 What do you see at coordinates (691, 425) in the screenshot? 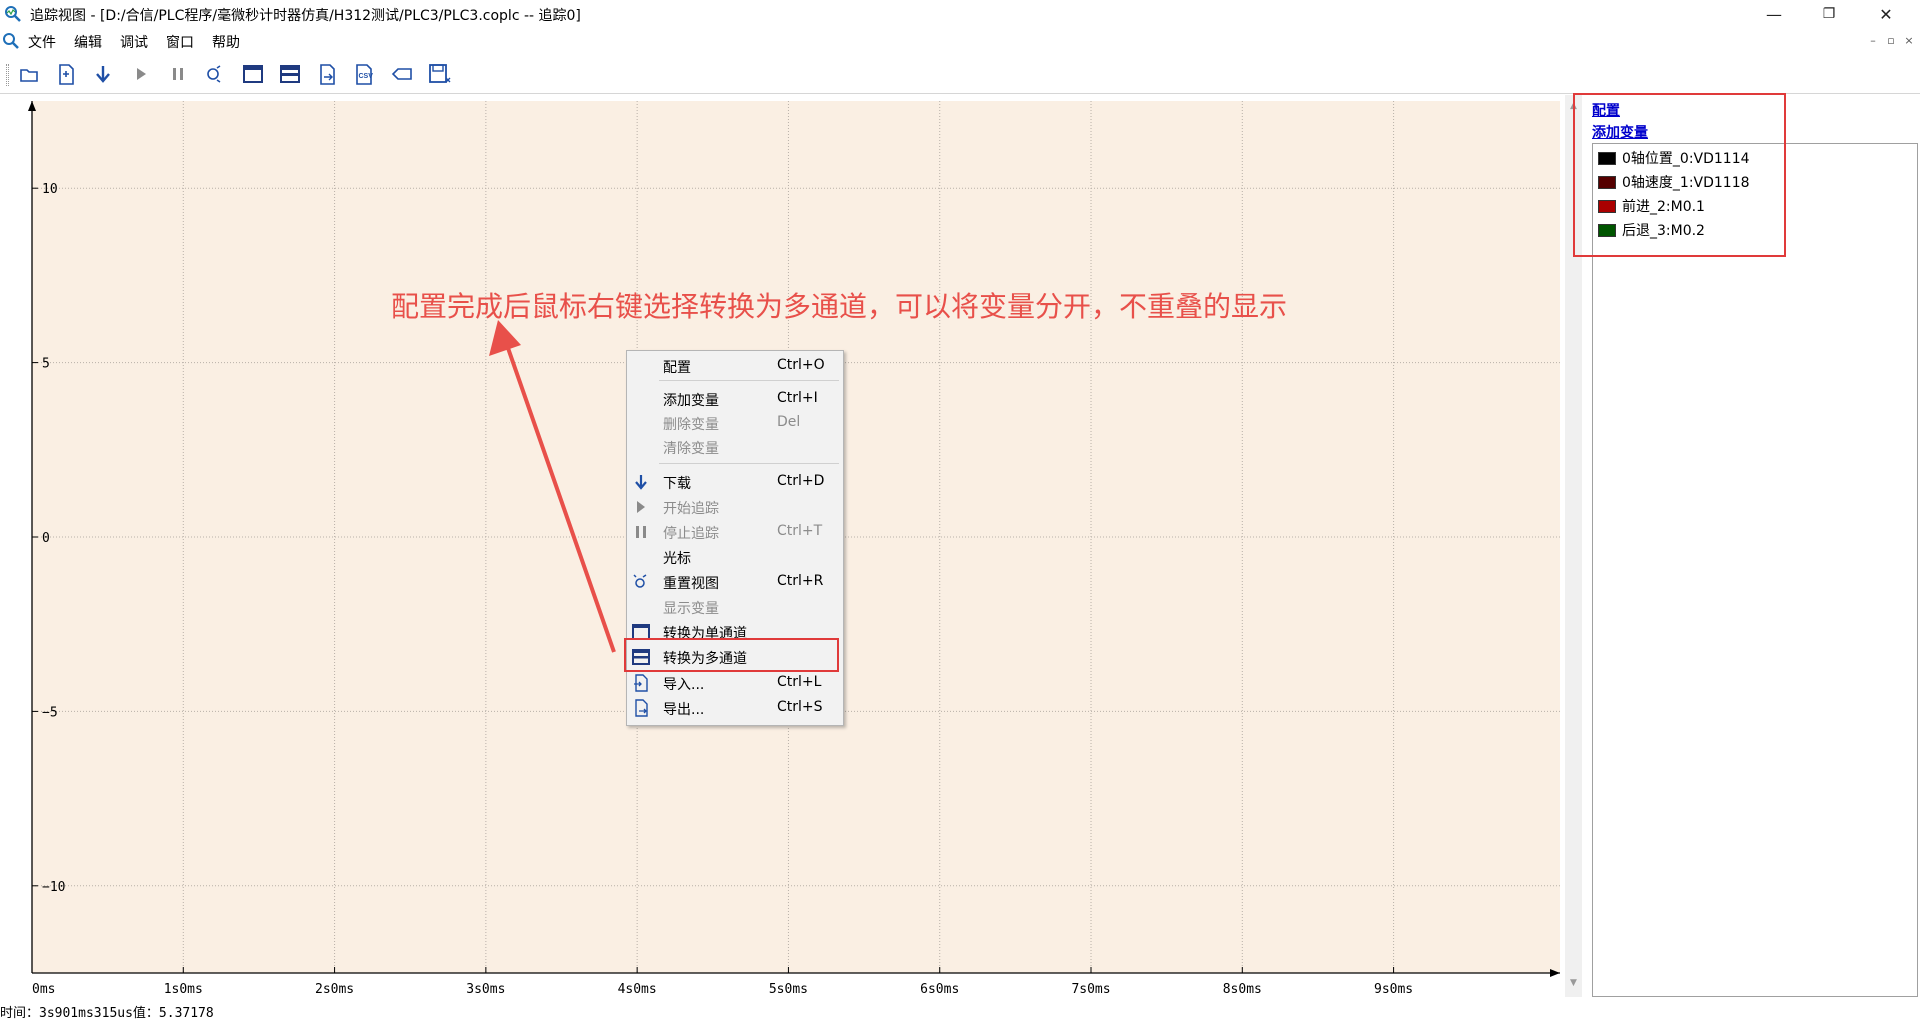
I see `menu-item-label: 删除变量` at bounding box center [691, 425].